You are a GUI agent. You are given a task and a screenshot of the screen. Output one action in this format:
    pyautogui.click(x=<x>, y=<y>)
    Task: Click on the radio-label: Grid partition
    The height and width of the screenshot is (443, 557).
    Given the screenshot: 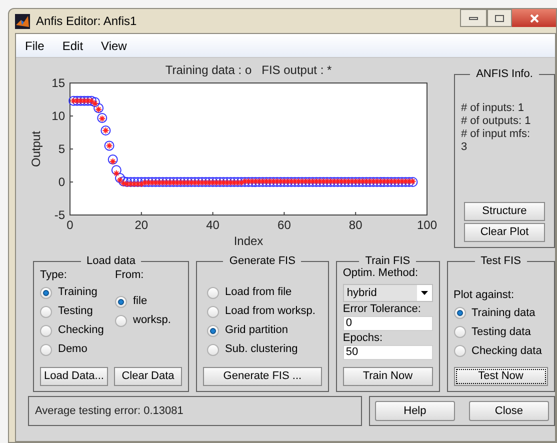 What is the action you would take?
    pyautogui.click(x=256, y=330)
    